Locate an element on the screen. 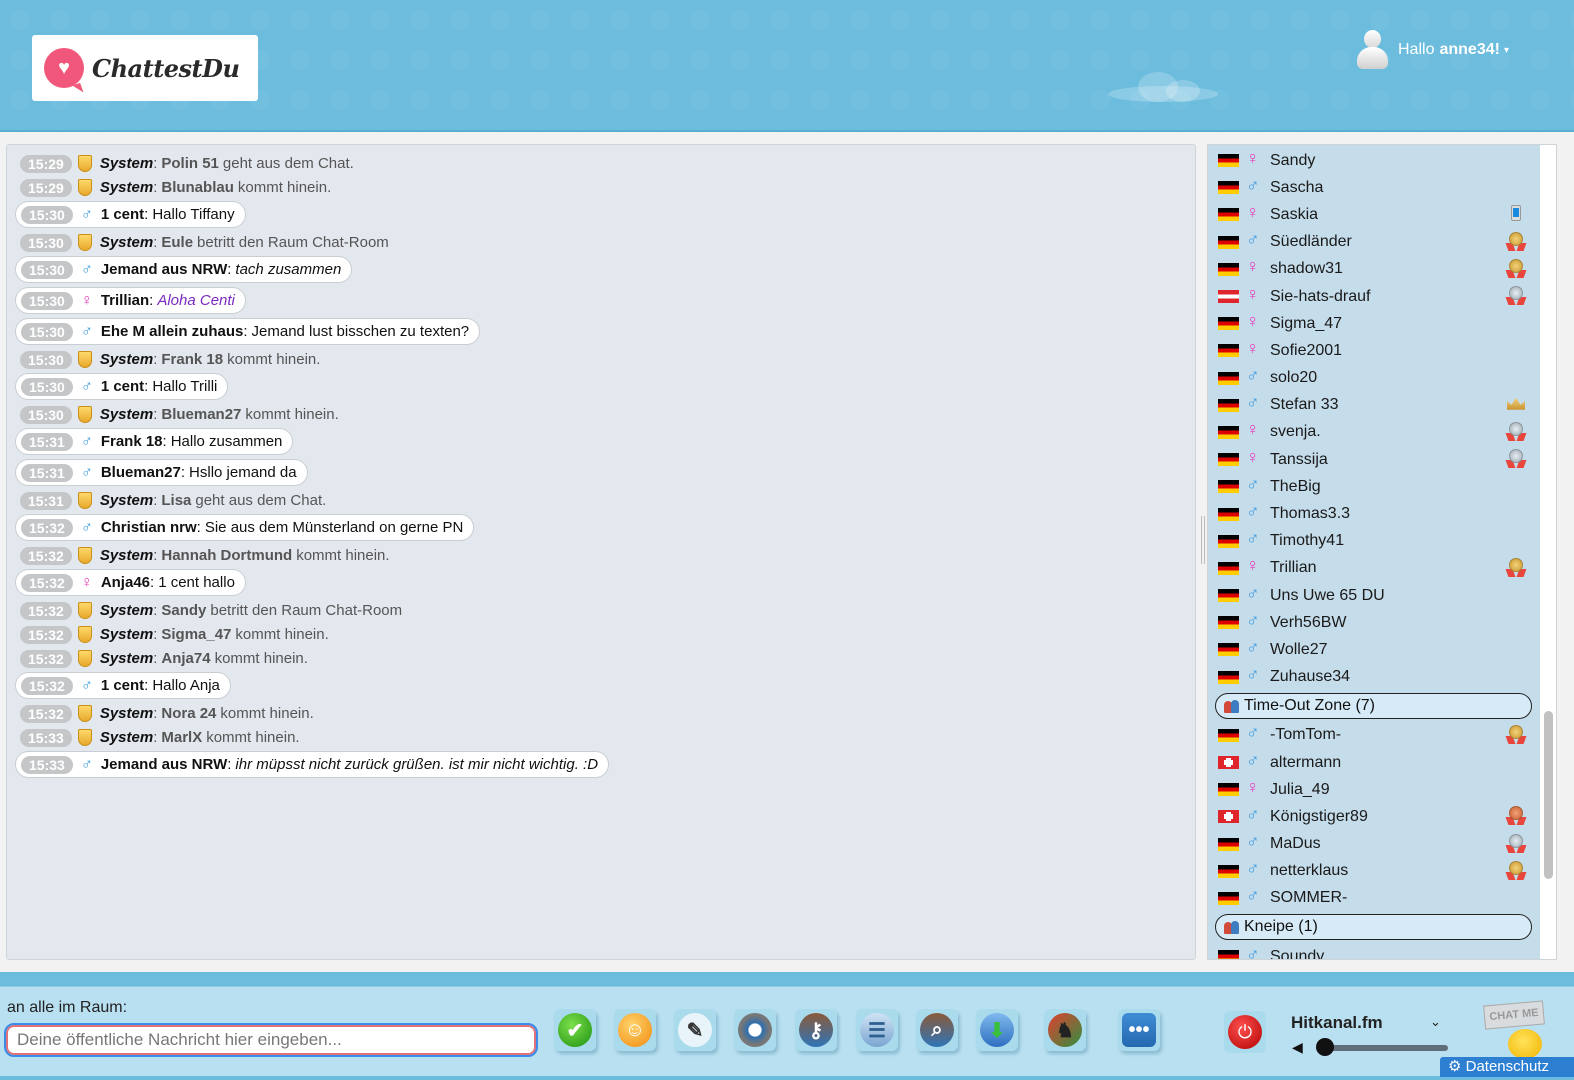 The width and height of the screenshot is (1574, 1080). users-key-button: ⚷ is located at coordinates (816, 1030).